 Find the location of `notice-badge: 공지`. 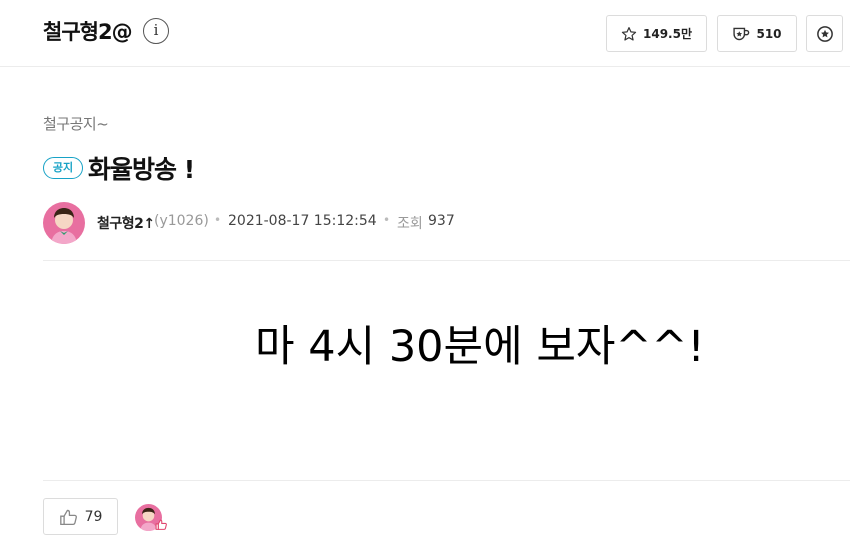

notice-badge: 공지 is located at coordinates (63, 168).